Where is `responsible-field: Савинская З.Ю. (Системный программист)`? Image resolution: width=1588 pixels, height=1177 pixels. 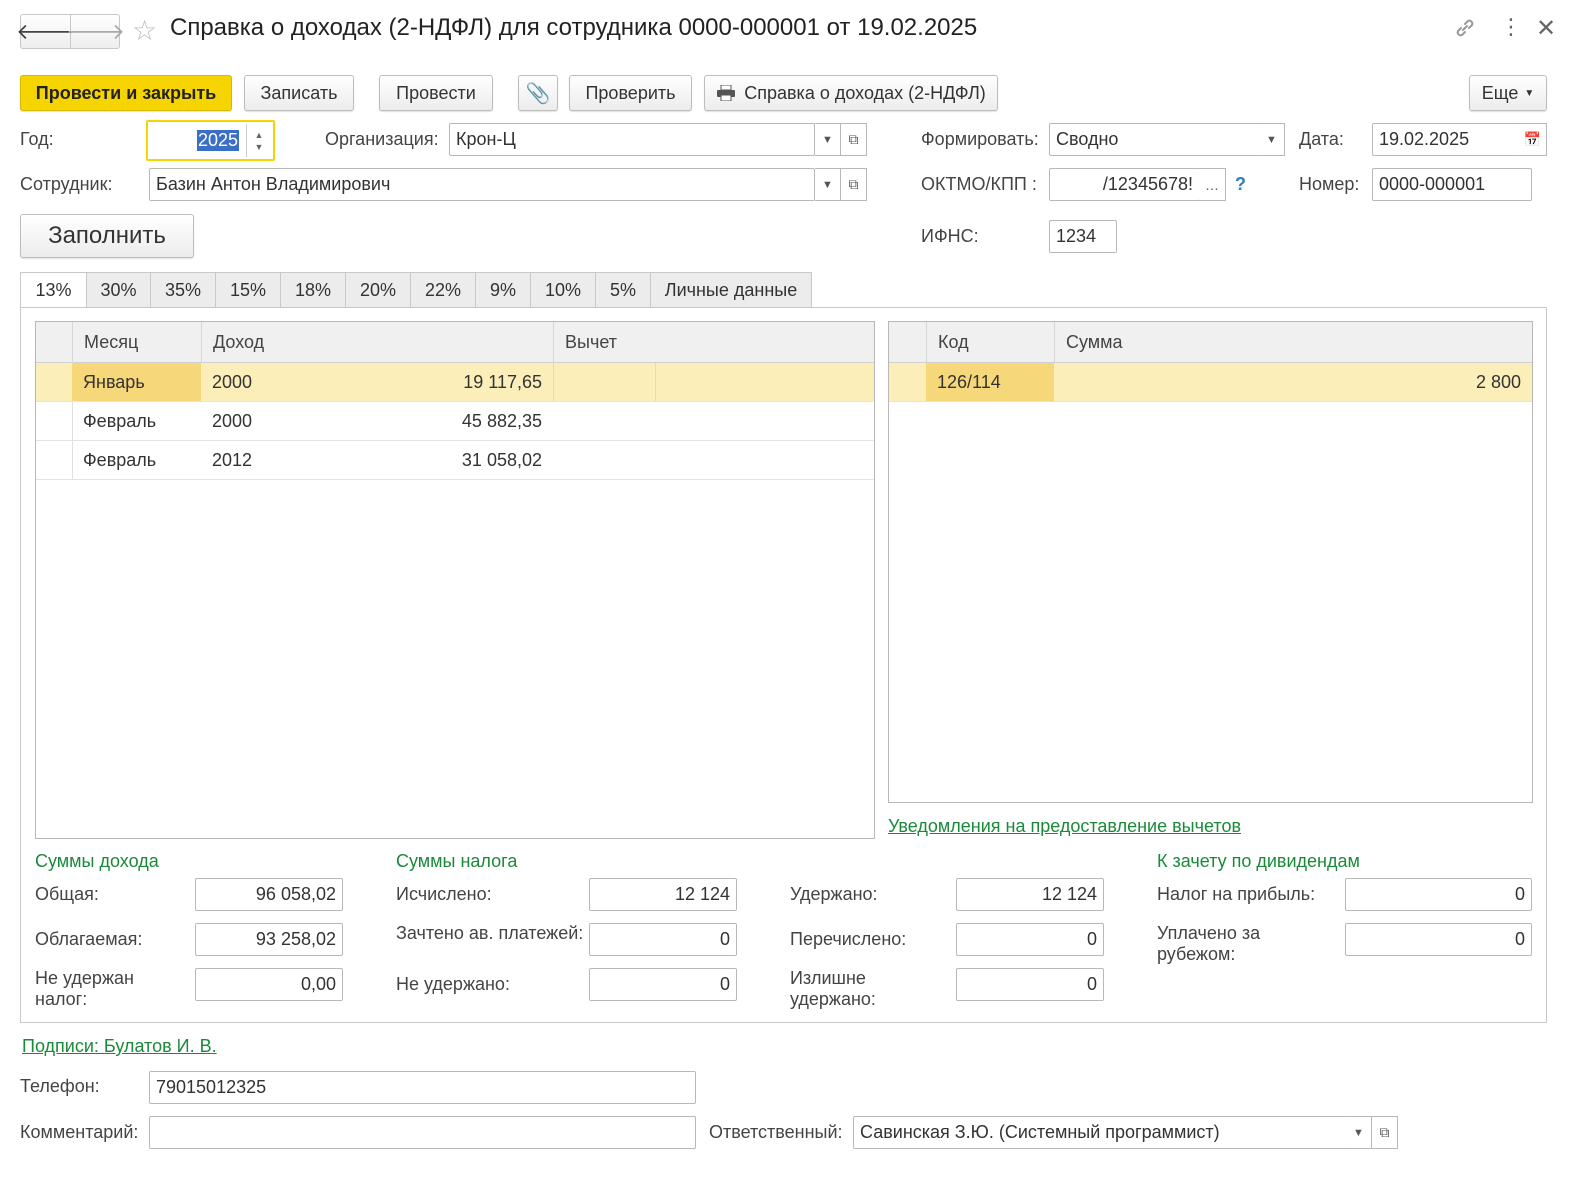 responsible-field: Савинская З.Ю. (Системный программист) is located at coordinates (1100, 1132).